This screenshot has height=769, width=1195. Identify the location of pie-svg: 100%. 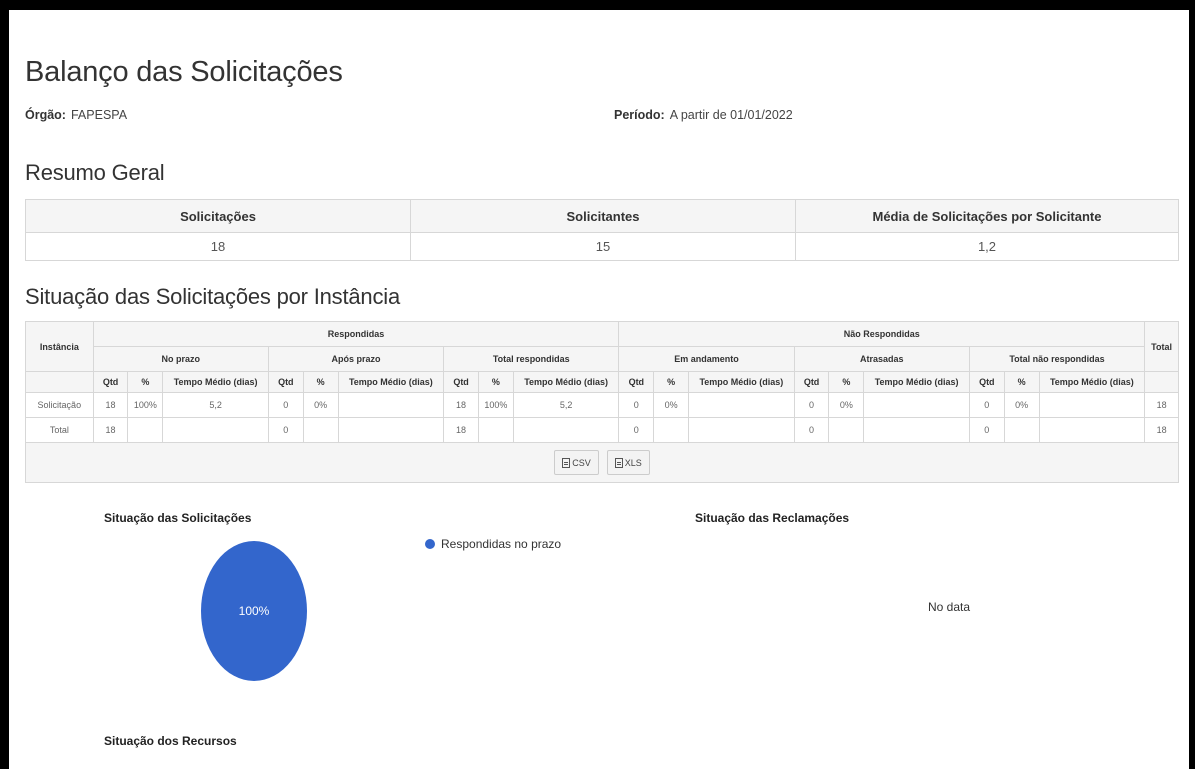
(254, 611).